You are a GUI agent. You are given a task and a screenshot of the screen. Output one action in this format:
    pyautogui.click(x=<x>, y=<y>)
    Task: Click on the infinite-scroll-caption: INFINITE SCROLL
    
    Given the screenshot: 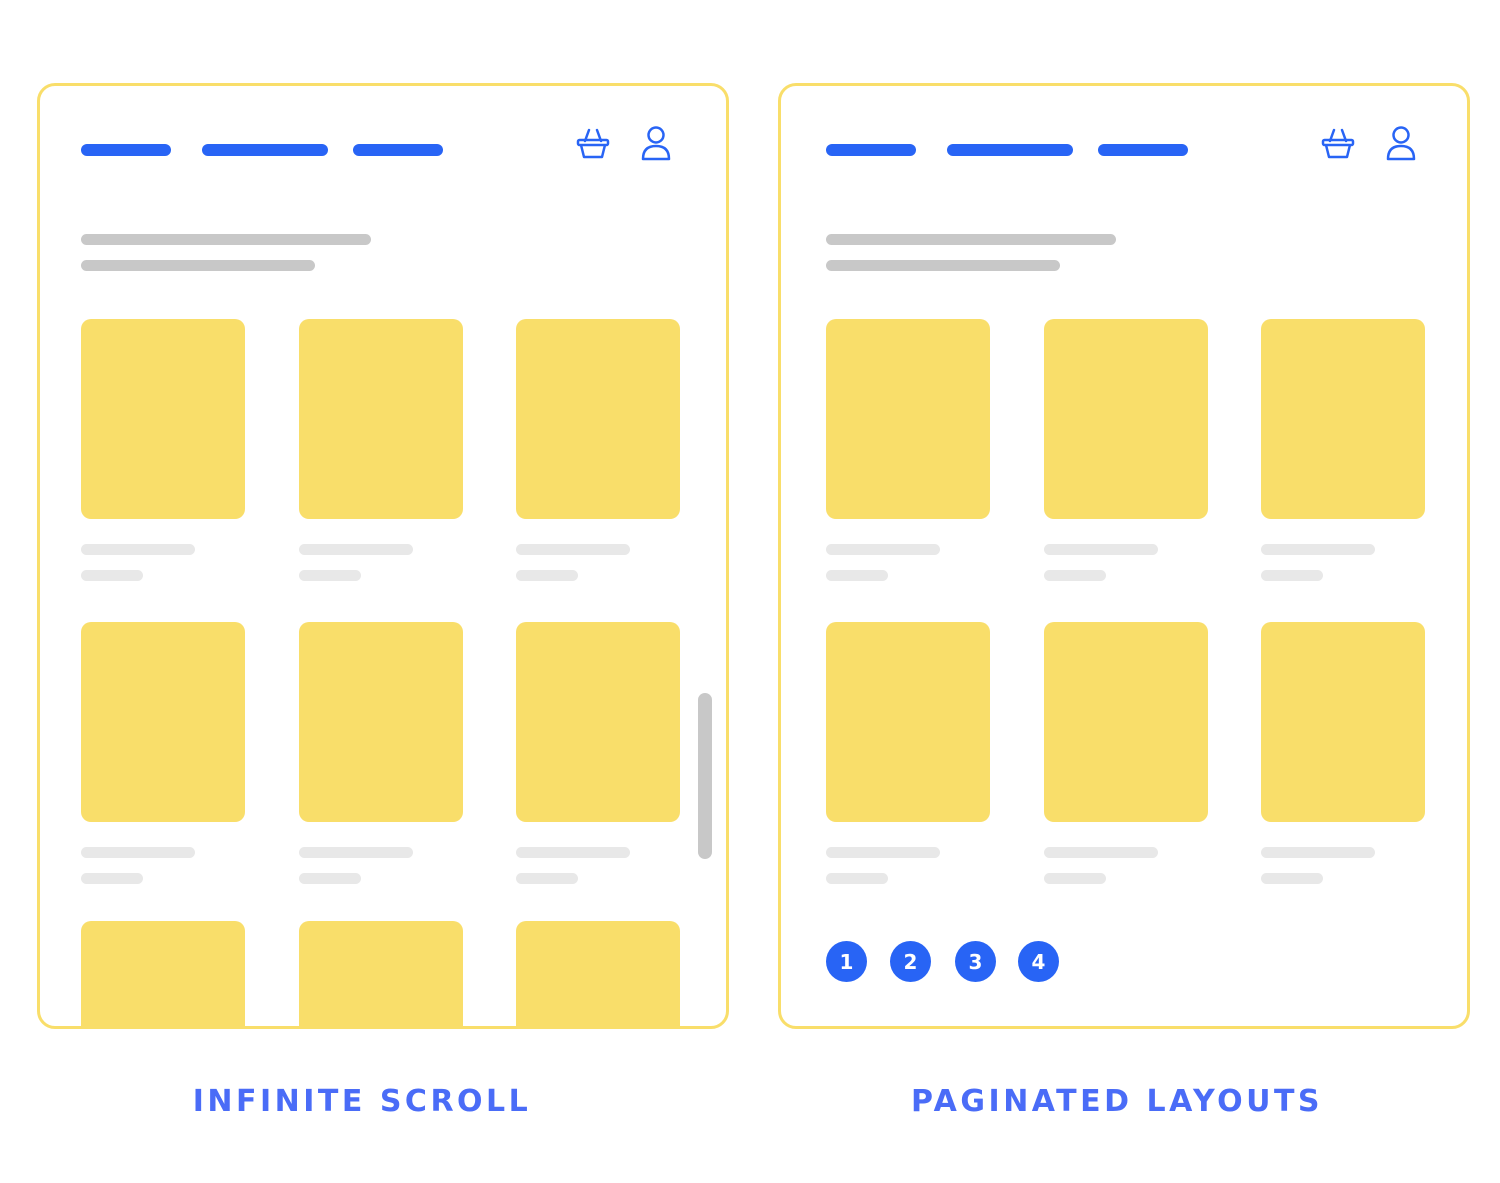 What is the action you would take?
    pyautogui.click(x=362, y=1101)
    